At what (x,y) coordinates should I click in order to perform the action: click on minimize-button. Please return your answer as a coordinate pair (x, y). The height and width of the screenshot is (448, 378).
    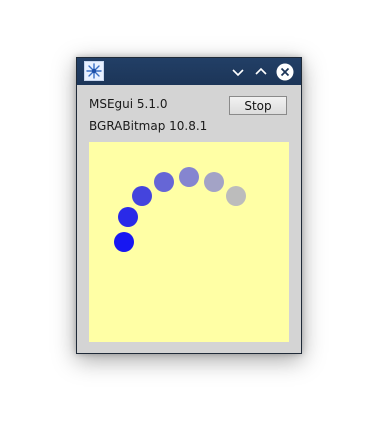
    Looking at the image, I should click on (238, 72).